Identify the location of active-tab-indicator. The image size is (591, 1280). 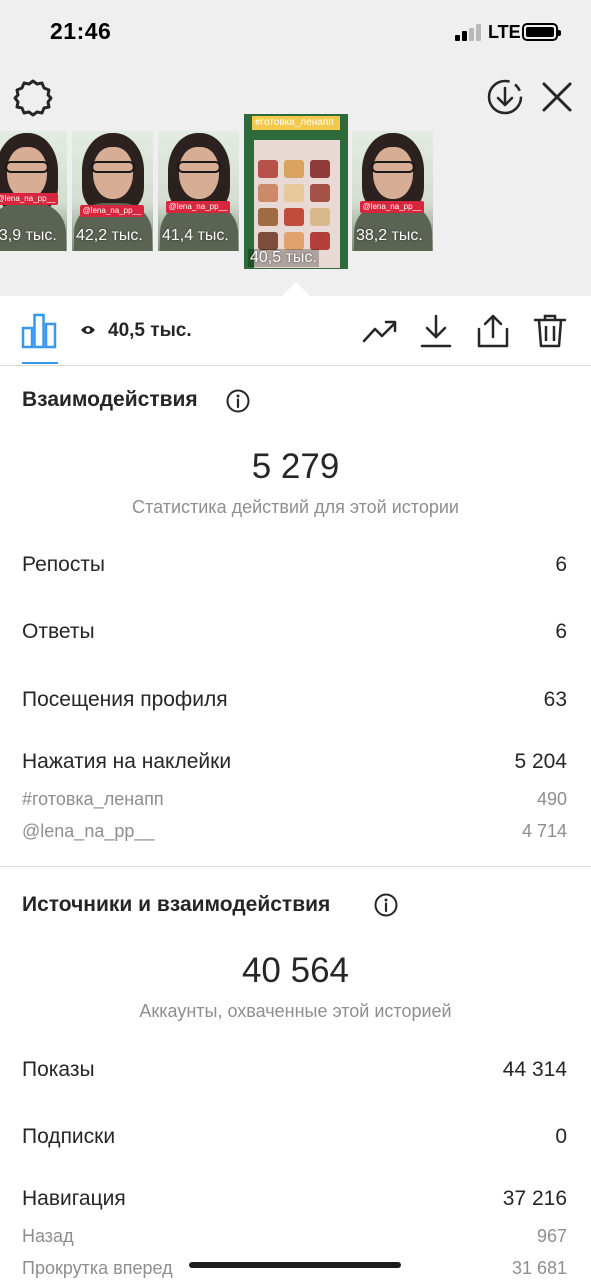
(40, 363).